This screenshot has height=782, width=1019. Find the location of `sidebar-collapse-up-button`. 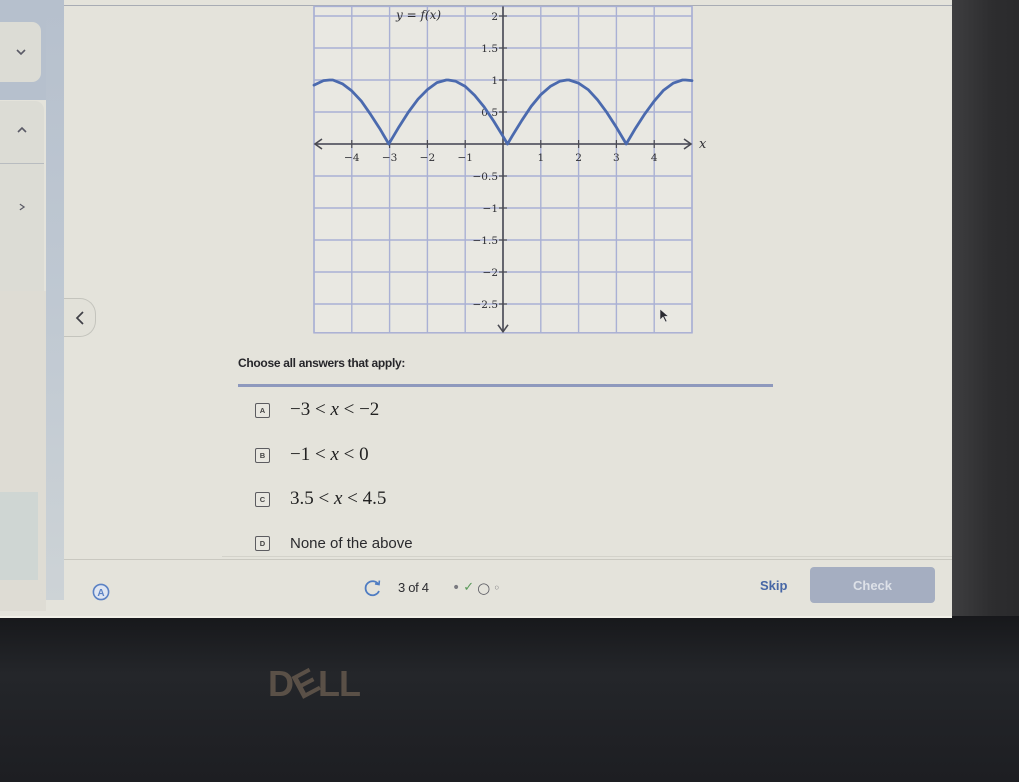

sidebar-collapse-up-button is located at coordinates (22, 130).